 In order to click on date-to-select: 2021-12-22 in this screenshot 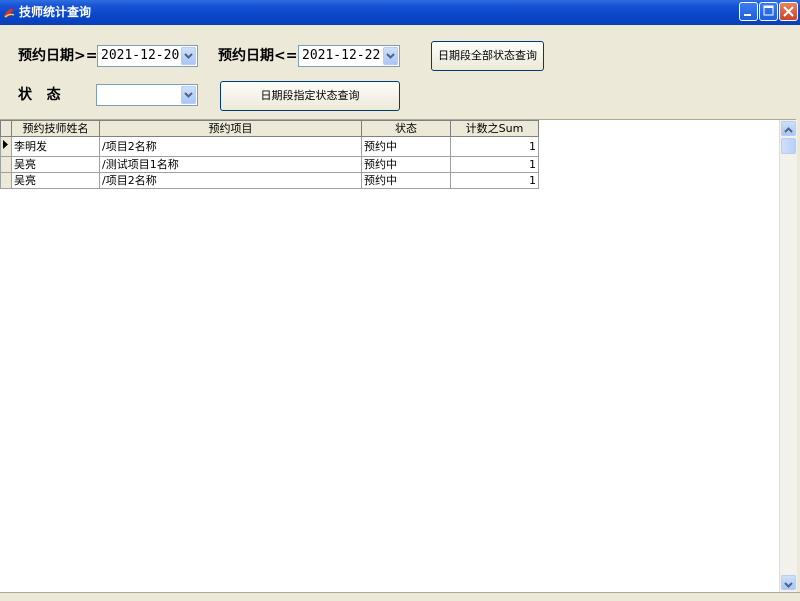, I will do `click(349, 56)`.